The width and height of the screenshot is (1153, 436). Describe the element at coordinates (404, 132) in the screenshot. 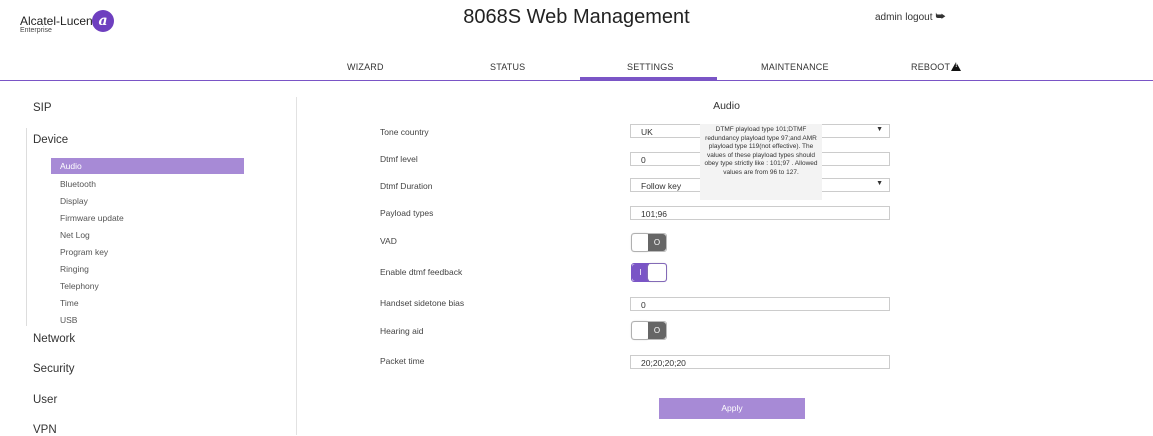

I see `tone-country-label: Tone country` at that location.